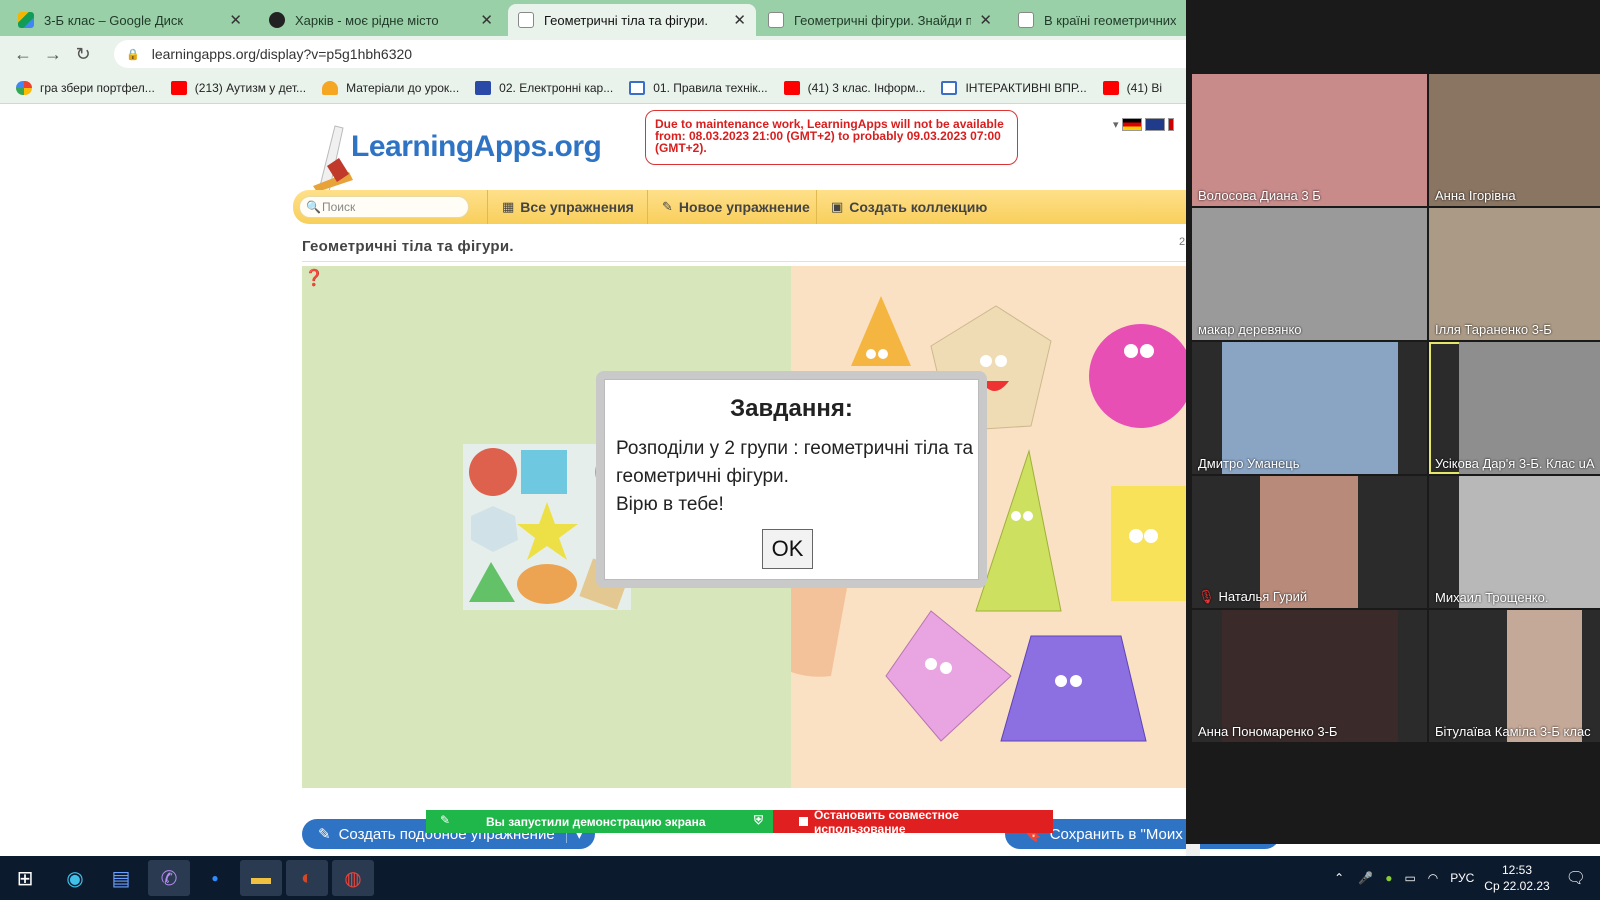 This screenshot has width=1600, height=900. What do you see at coordinates (1116, 125) in the screenshot?
I see `chevron-down-icon: ▾` at bounding box center [1116, 125].